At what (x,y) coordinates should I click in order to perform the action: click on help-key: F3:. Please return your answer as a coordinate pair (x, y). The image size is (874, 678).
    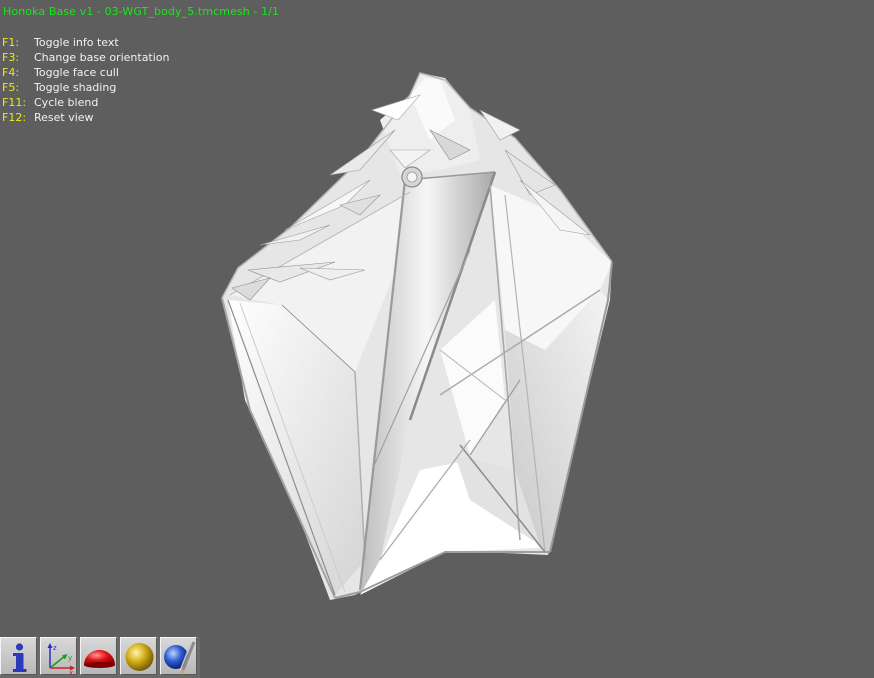
    Looking at the image, I should click on (11, 57).